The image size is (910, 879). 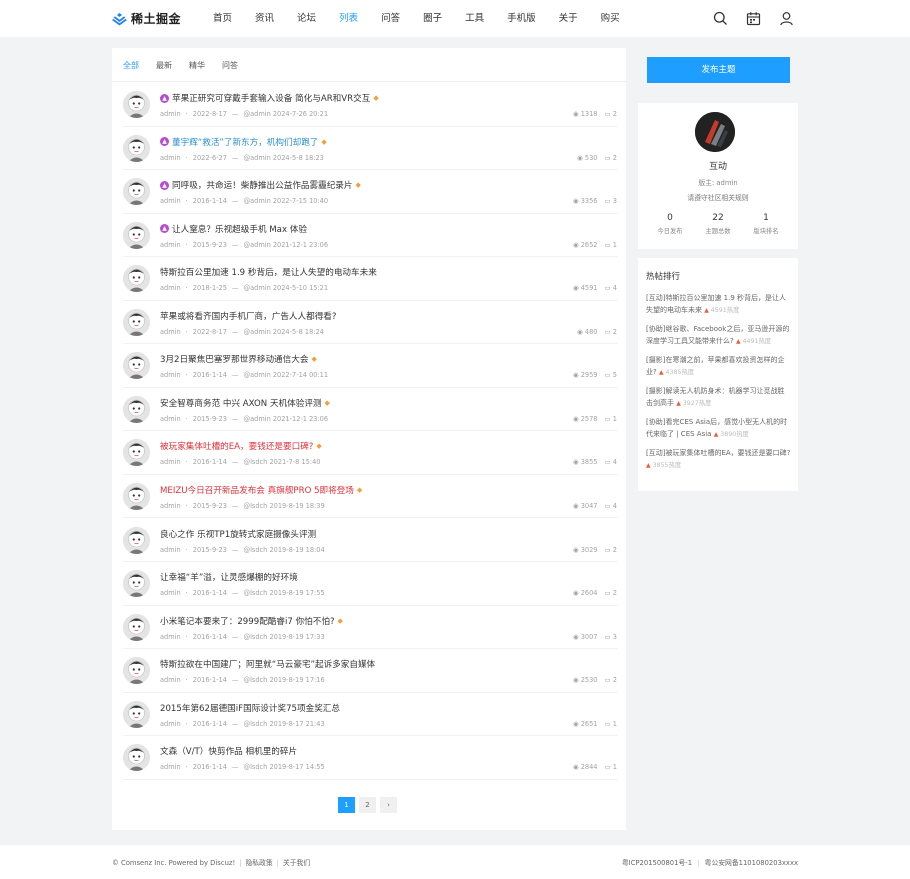 What do you see at coordinates (271, 98) in the screenshot?
I see `thread-title: 苹果正研究可穿戴手套输入设备 简化与AR和VR交互` at bounding box center [271, 98].